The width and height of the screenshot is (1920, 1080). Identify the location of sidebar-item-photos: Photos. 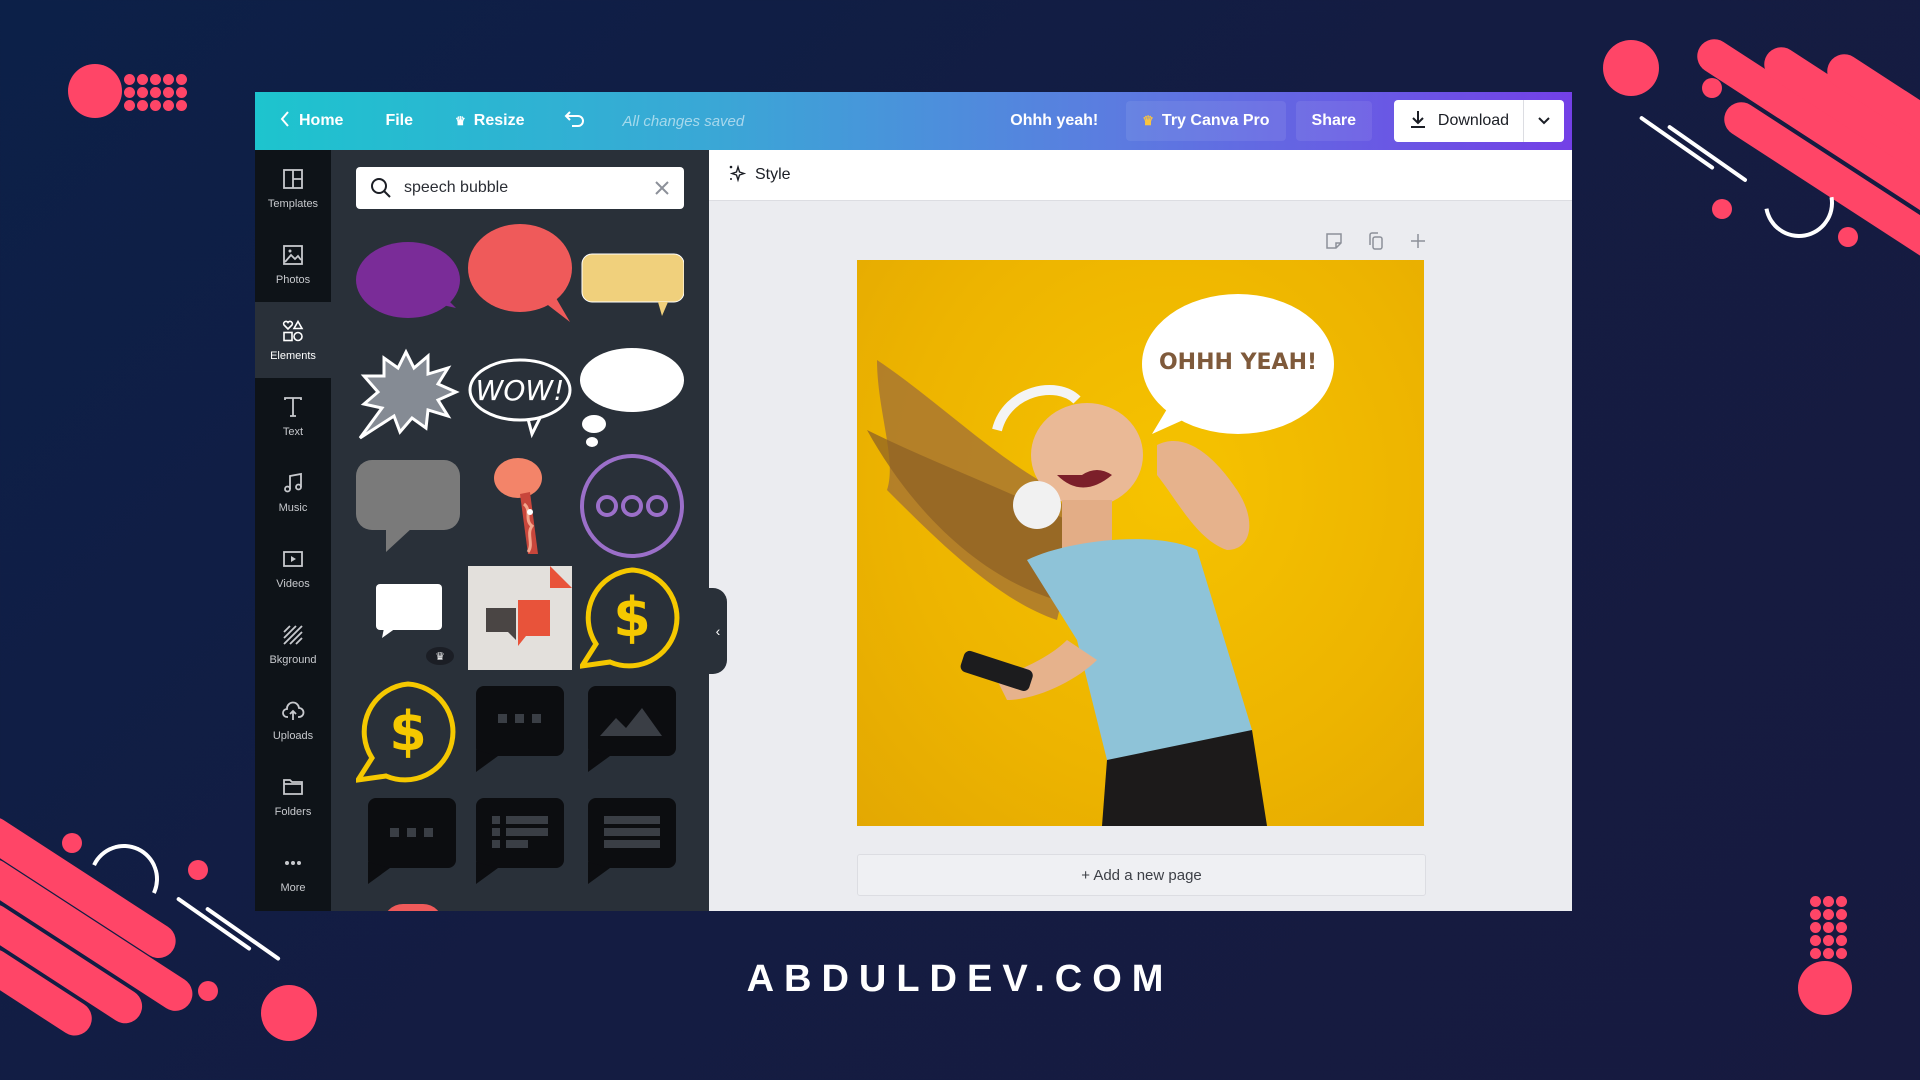
(293, 264).